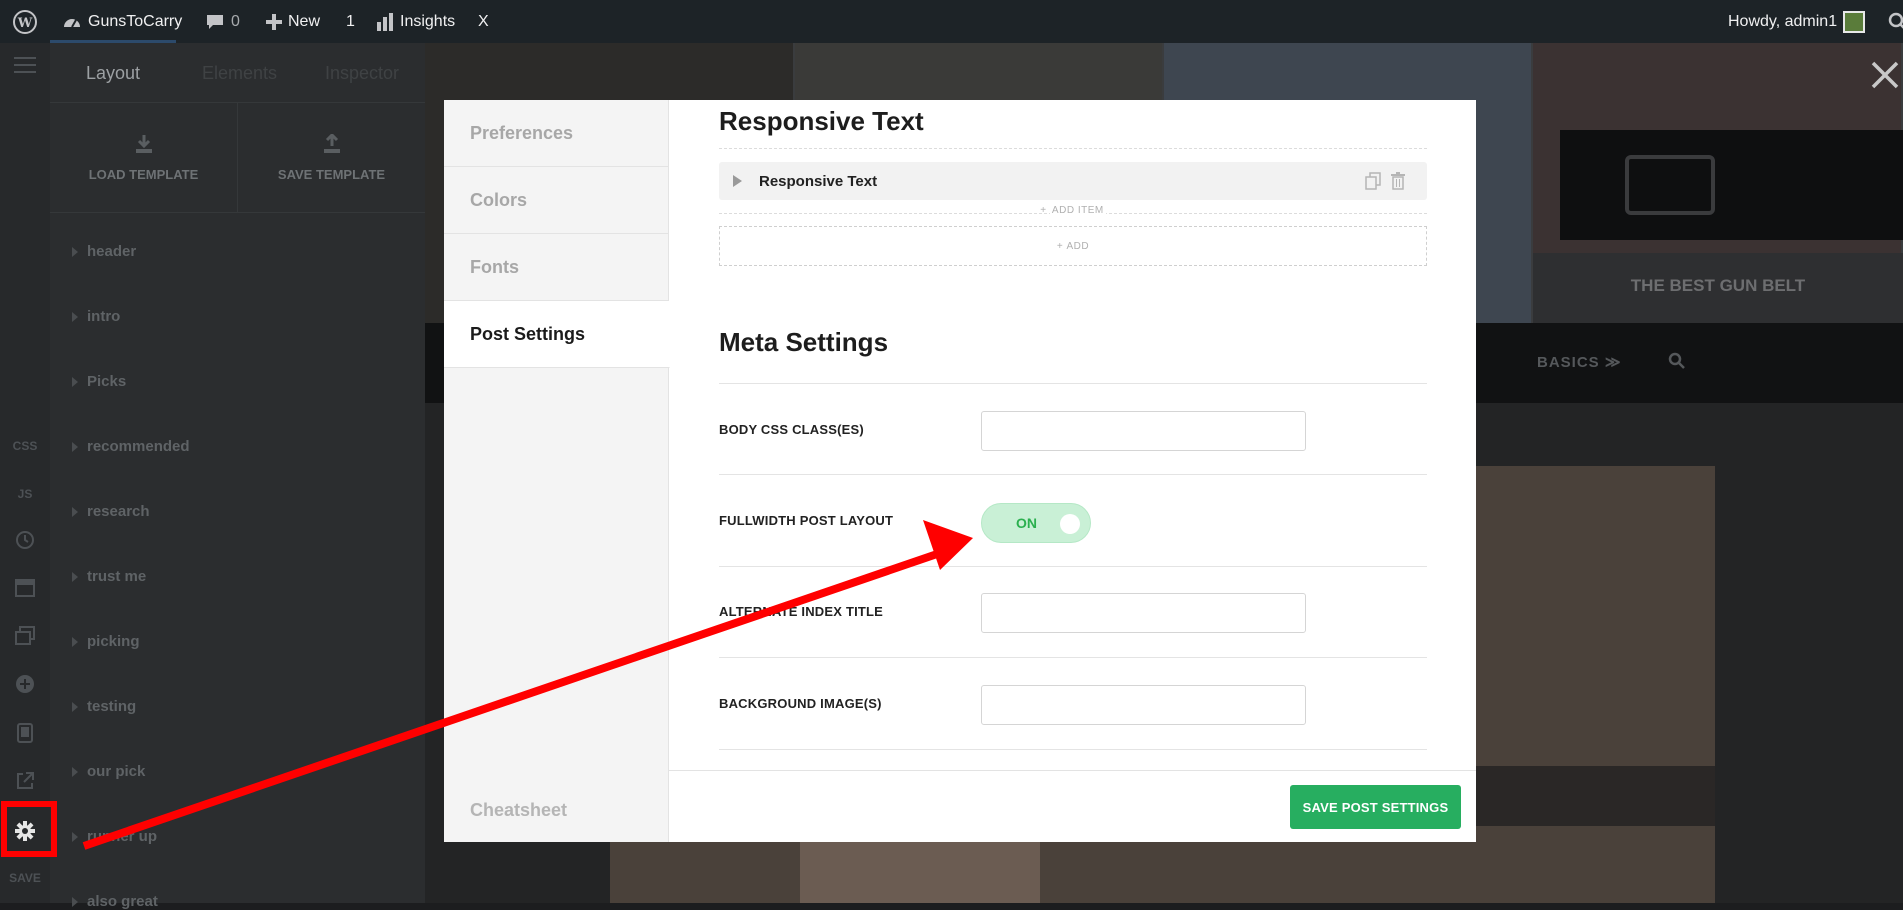  I want to click on external-link-icon, so click(25, 781).